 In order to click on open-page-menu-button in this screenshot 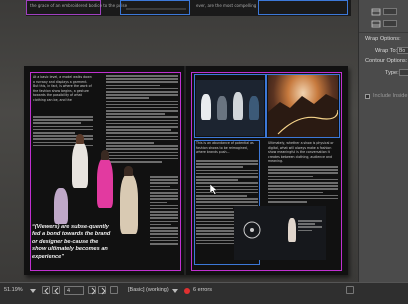, I will do `click(114, 290)`.